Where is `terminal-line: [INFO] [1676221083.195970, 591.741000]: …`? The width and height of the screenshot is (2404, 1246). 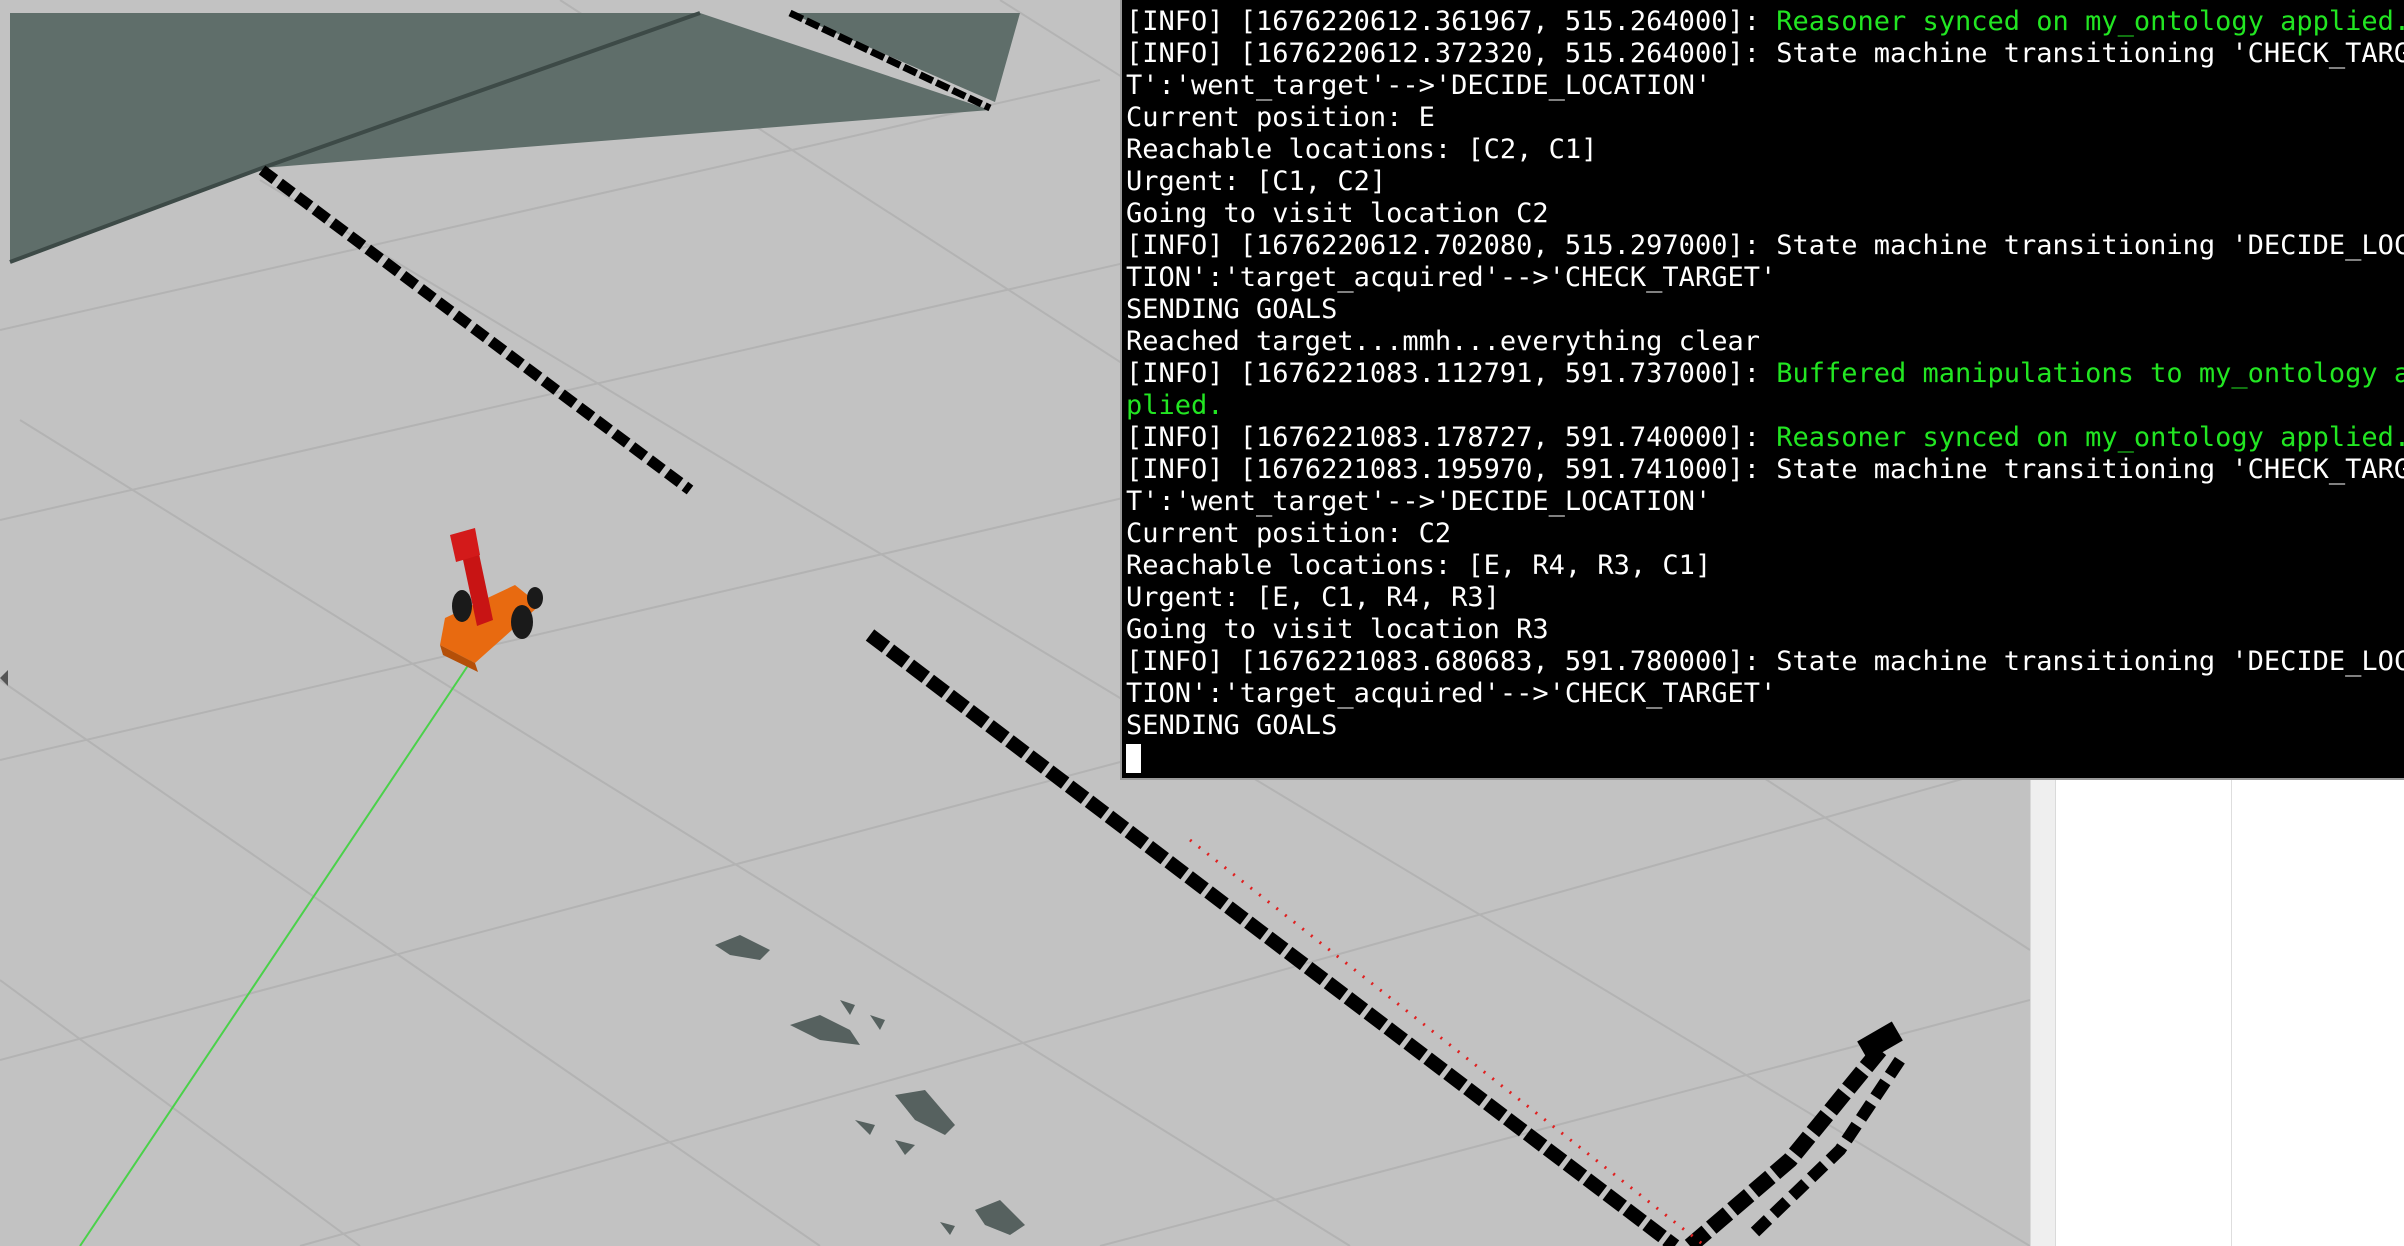
terminal-line: [INFO] [1676221083.195970, 591.741000]: … is located at coordinates (1765, 469).